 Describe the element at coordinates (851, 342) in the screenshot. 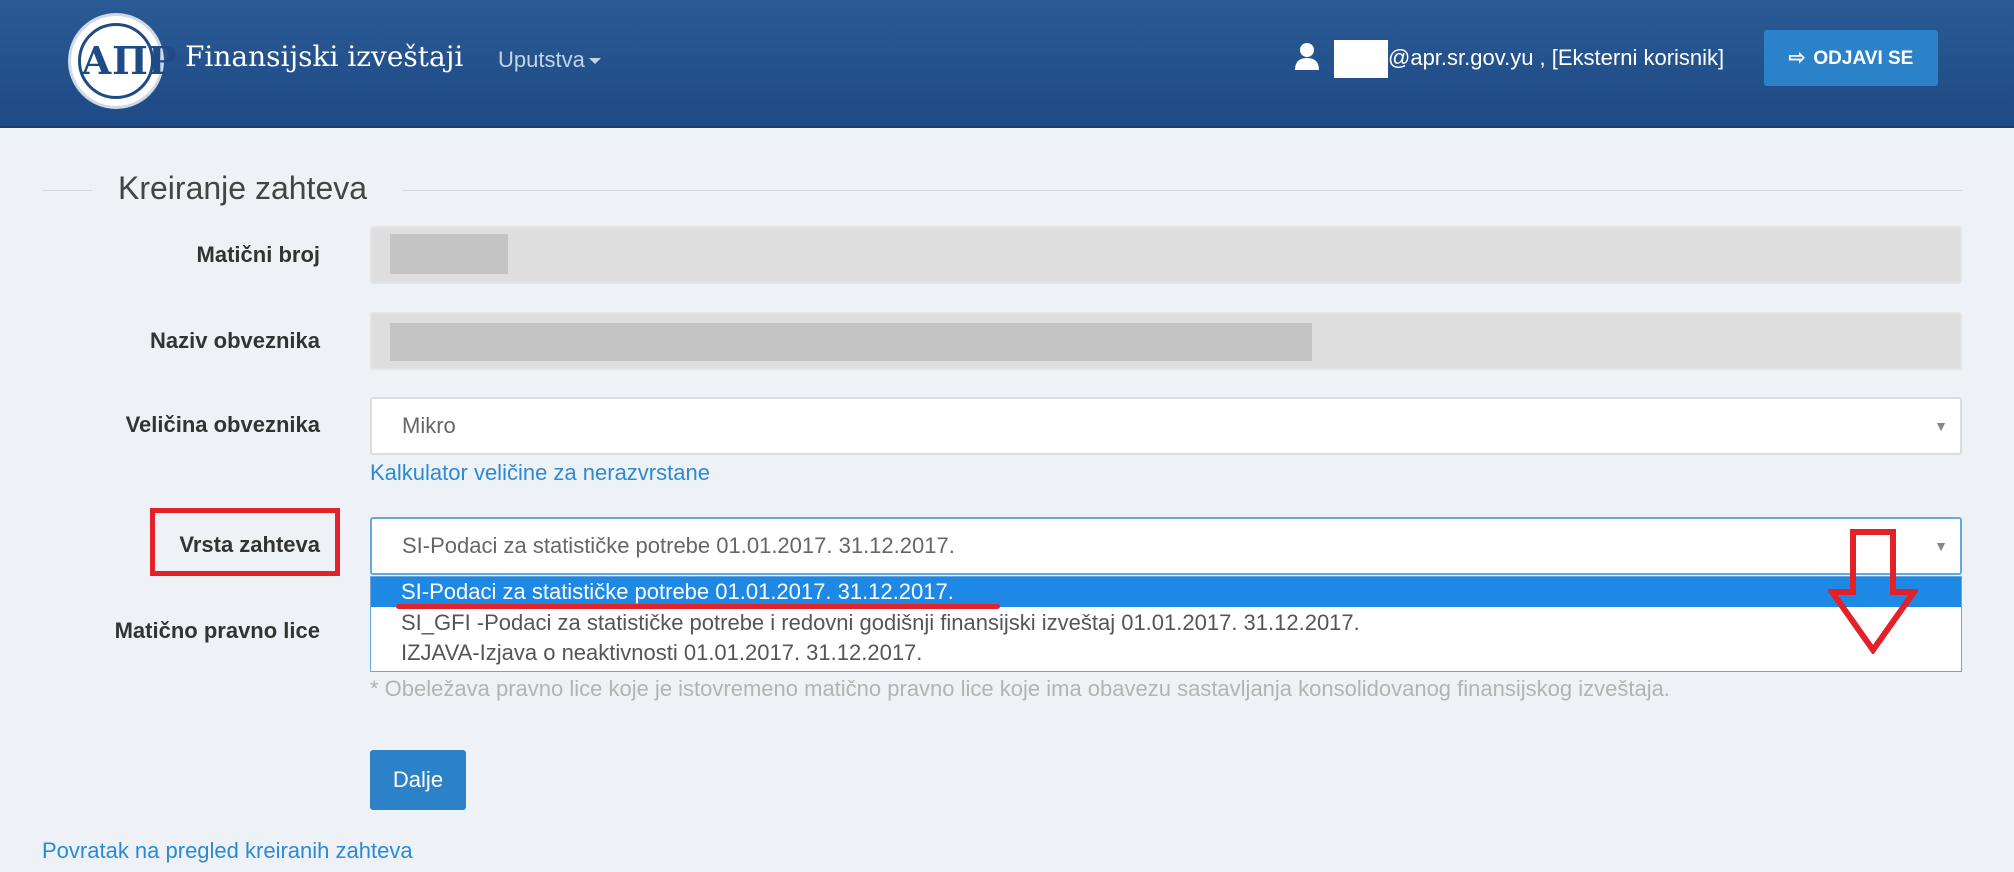

I see `redacted-naziv` at that location.